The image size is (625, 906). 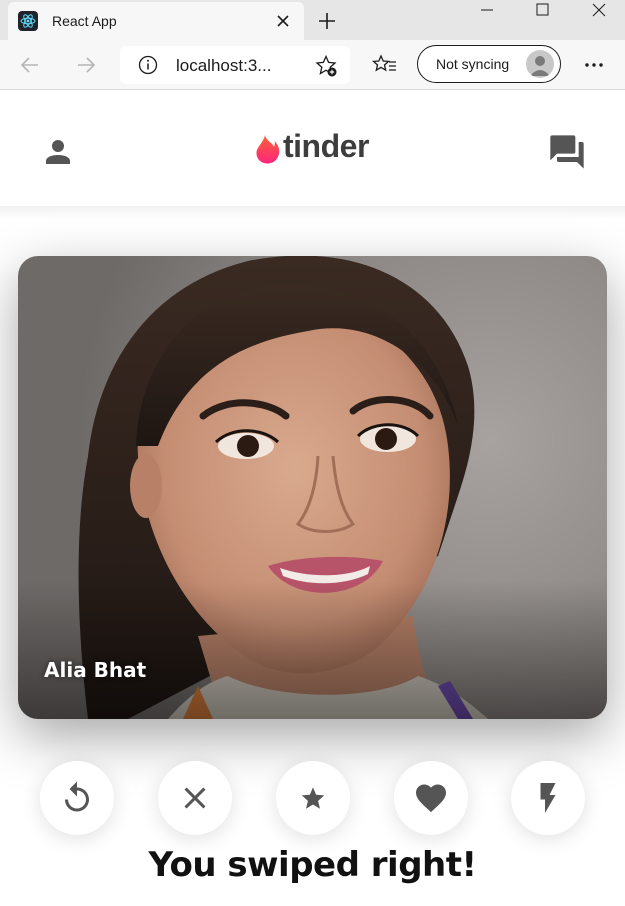 What do you see at coordinates (567, 152) in the screenshot?
I see `forum-icon` at bounding box center [567, 152].